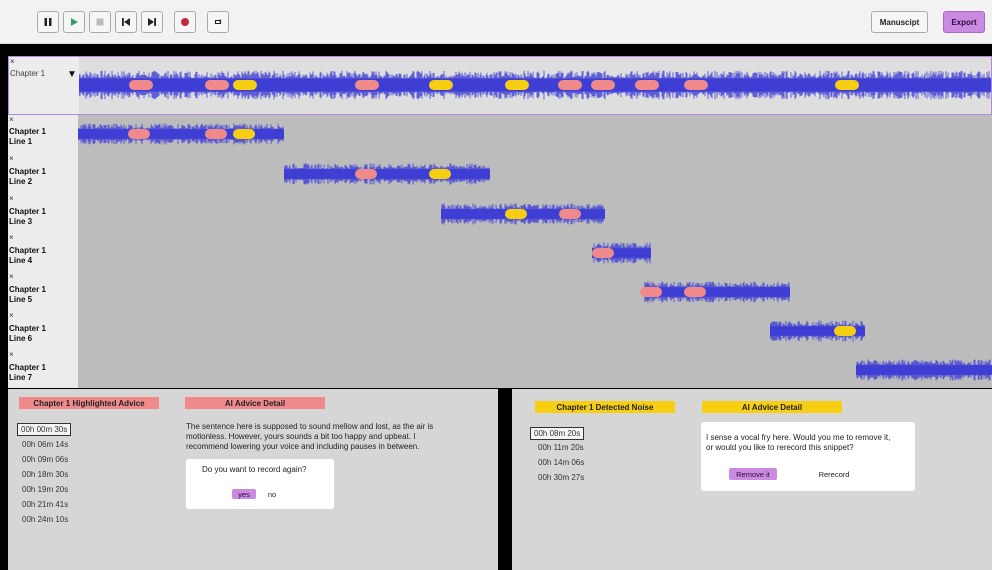 This screenshot has height=570, width=992. What do you see at coordinates (561, 447) in the screenshot?
I see `timestamp-item: 00h 11m 20s` at bounding box center [561, 447].